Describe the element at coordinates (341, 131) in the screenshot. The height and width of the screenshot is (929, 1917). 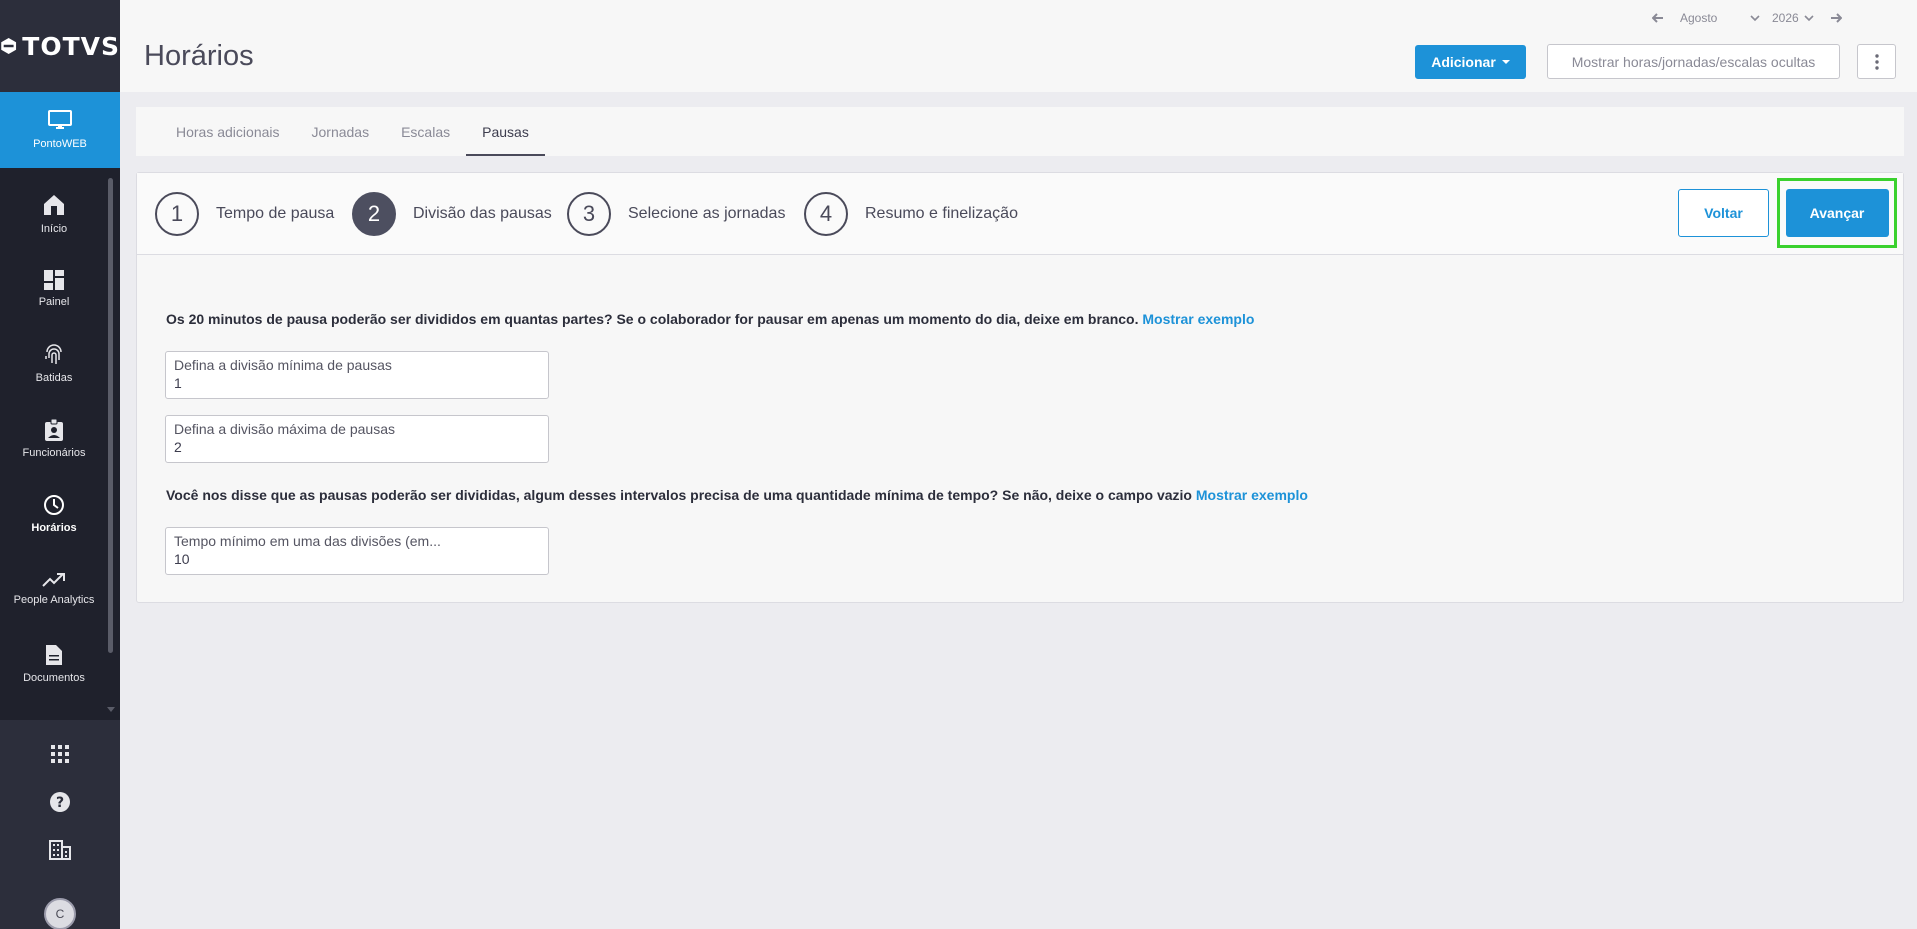
I see `tab-jornadas: Jornadas` at that location.